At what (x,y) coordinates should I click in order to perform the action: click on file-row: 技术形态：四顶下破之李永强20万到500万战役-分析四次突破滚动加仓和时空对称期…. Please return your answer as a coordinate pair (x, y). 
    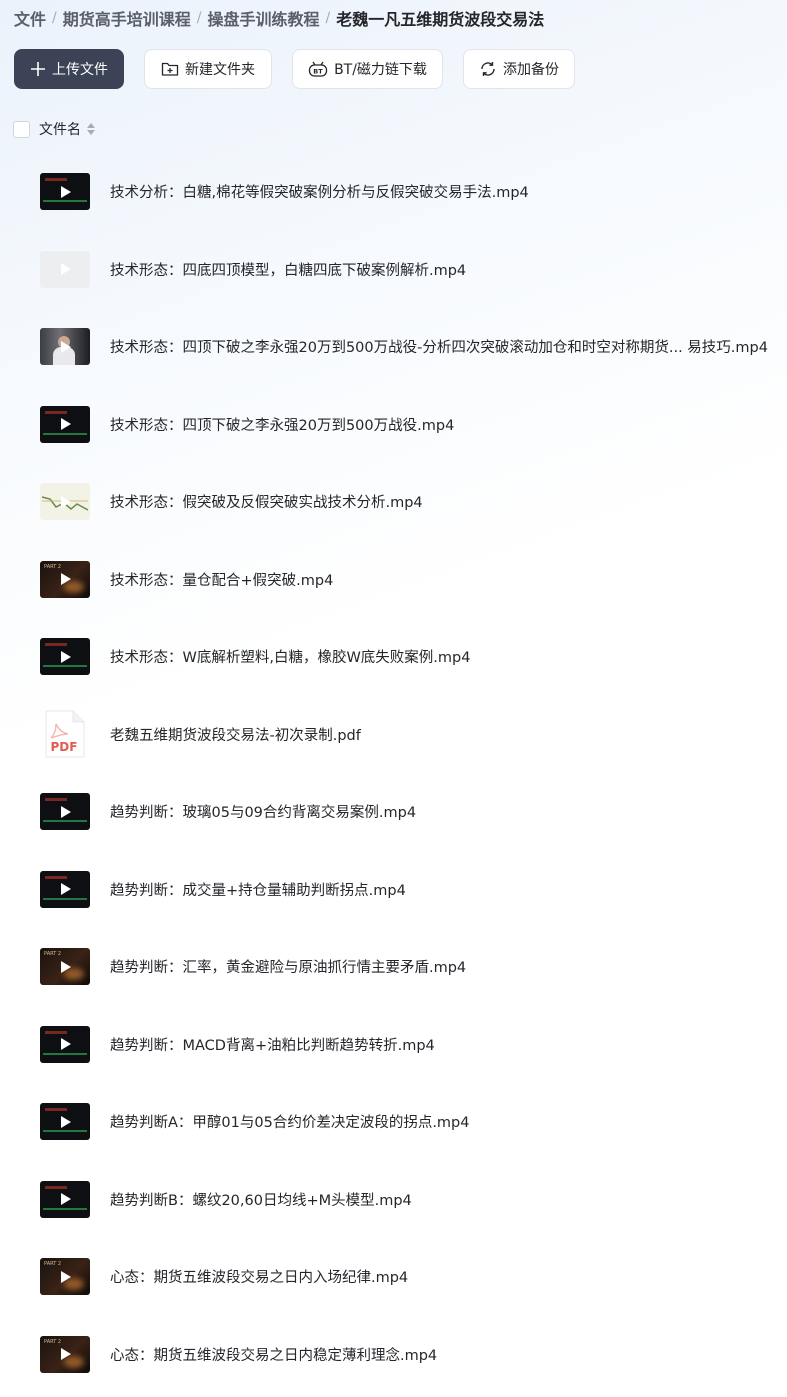
    Looking at the image, I should click on (393, 347).